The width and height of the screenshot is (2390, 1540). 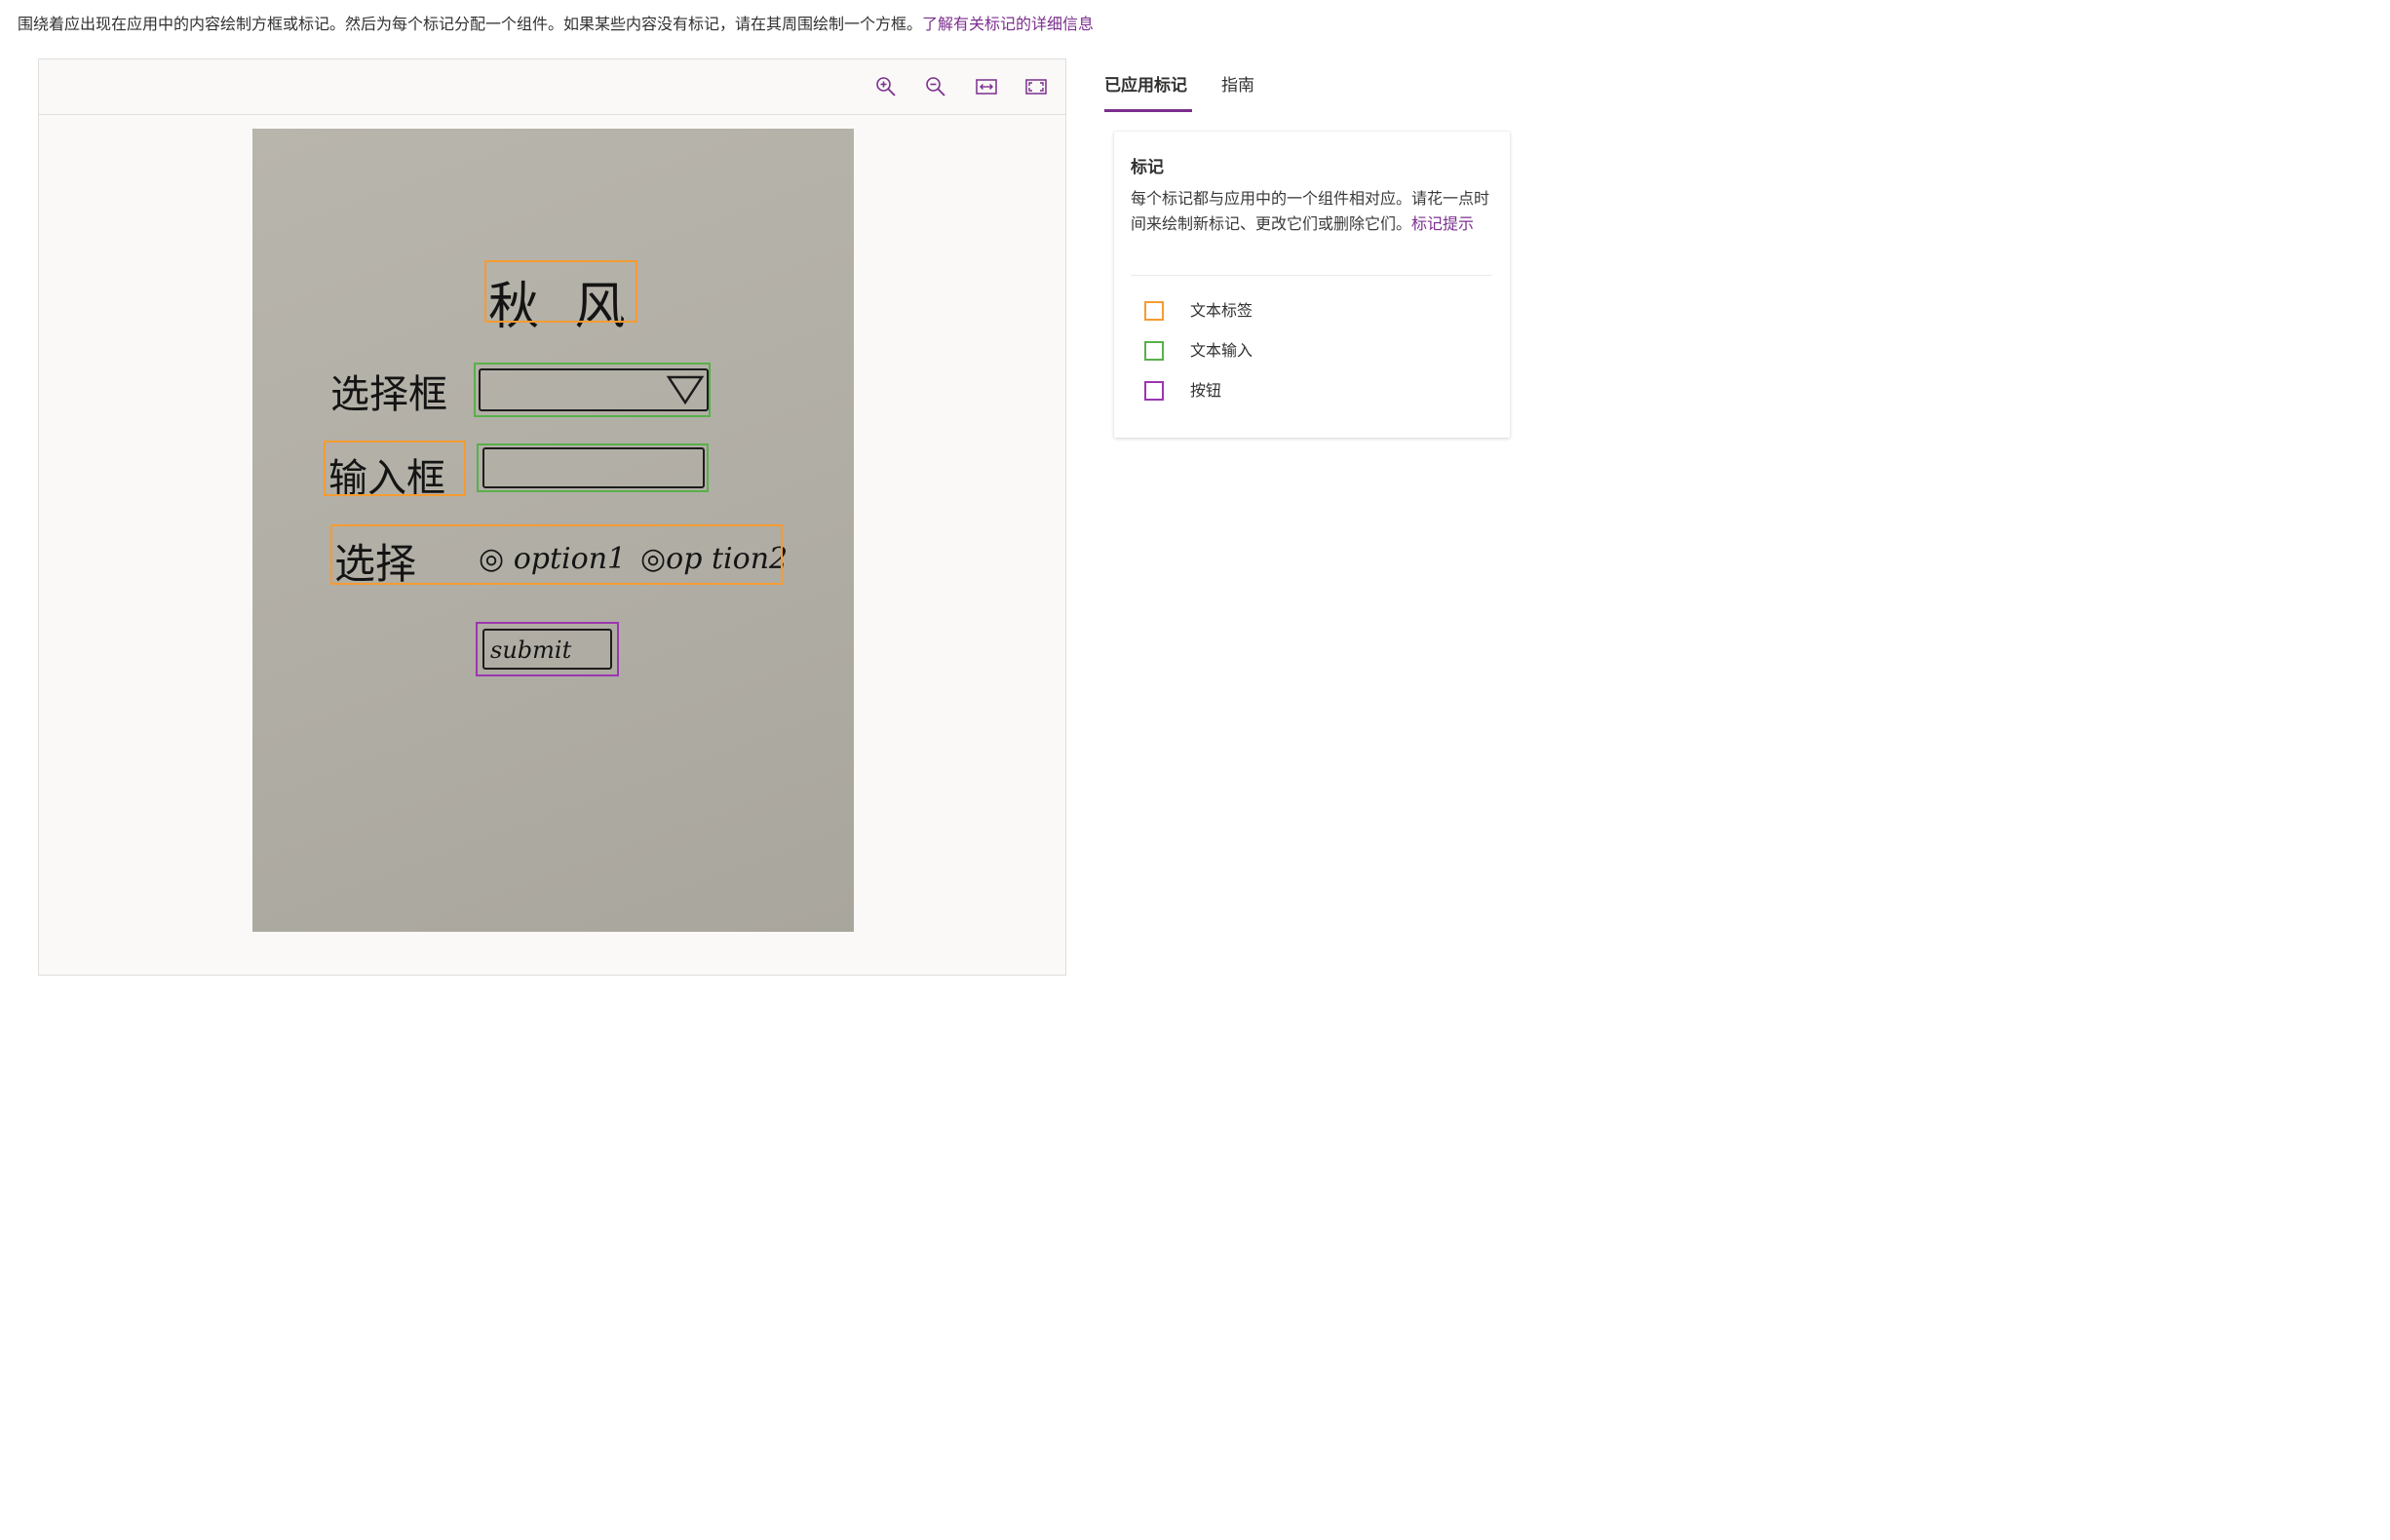 I want to click on fit-screen-button, so click(x=1036, y=86).